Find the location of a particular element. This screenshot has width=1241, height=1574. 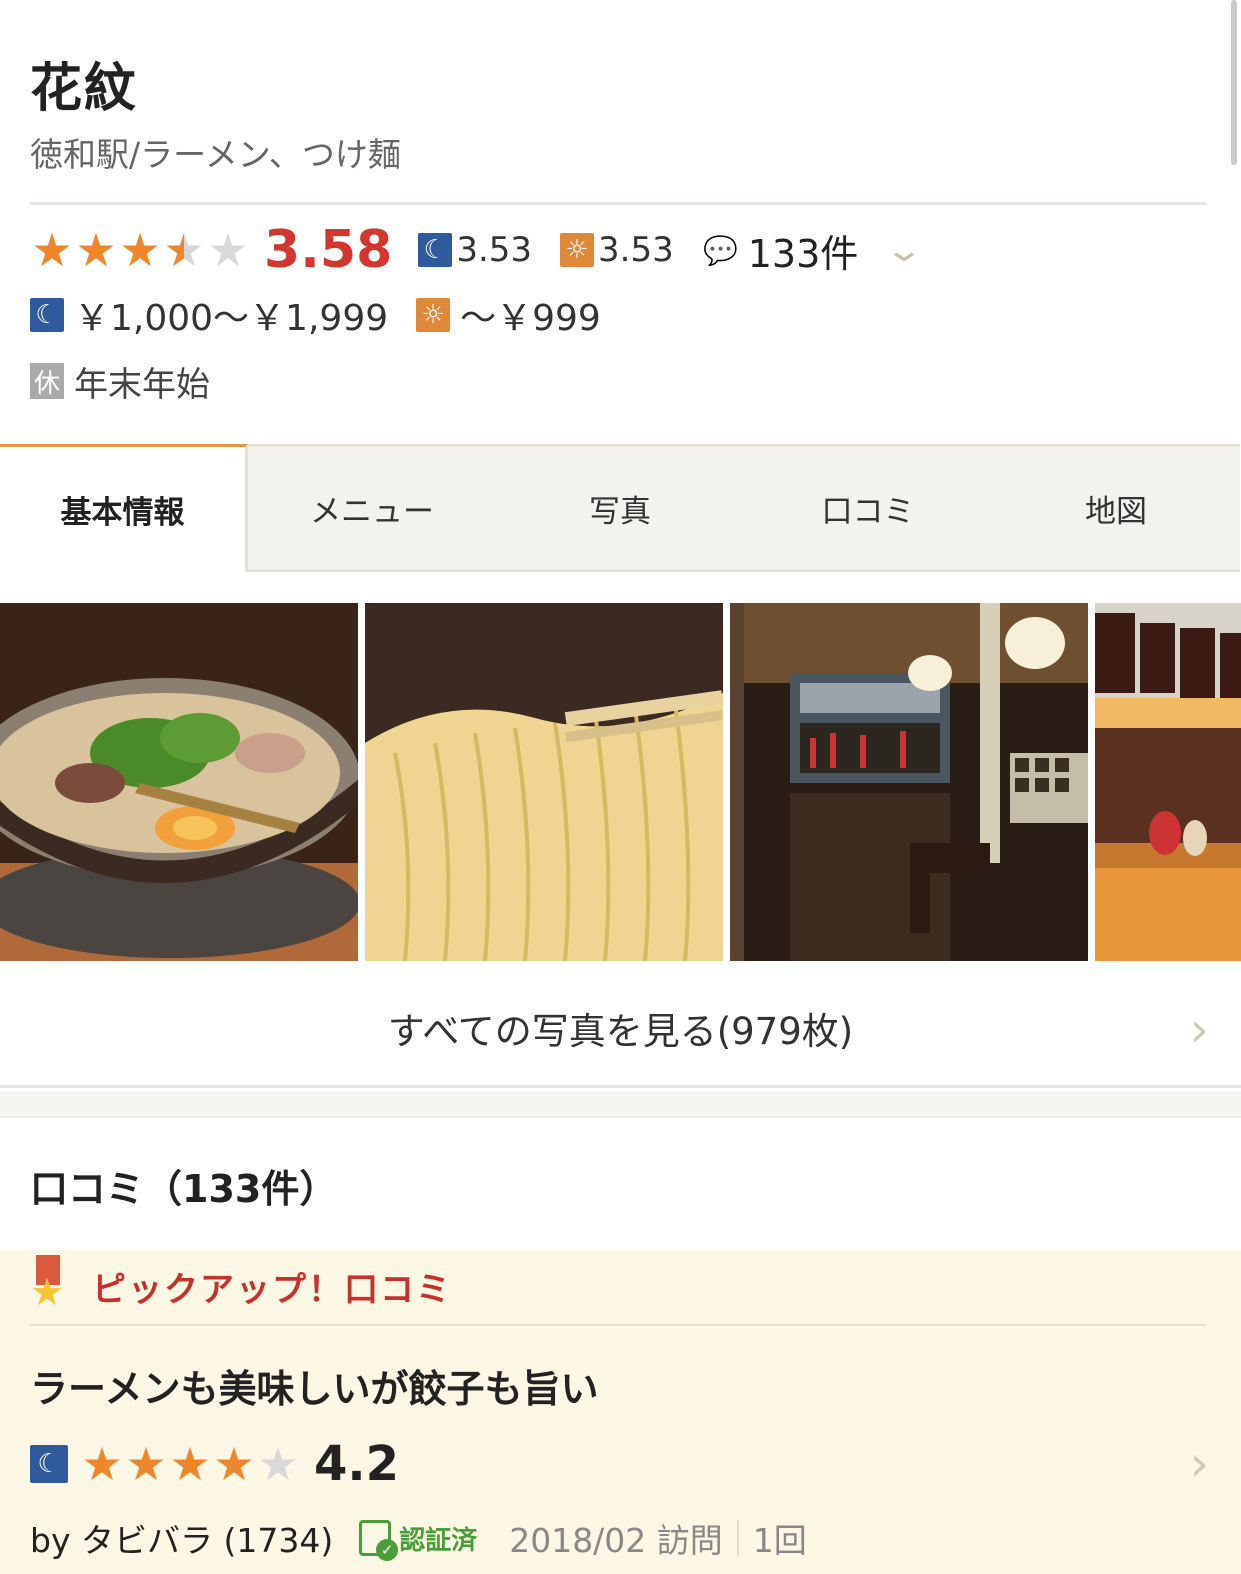

tab-bar: 基本情報 メニュー 写真 口コミ 地図 is located at coordinates (620, 509).